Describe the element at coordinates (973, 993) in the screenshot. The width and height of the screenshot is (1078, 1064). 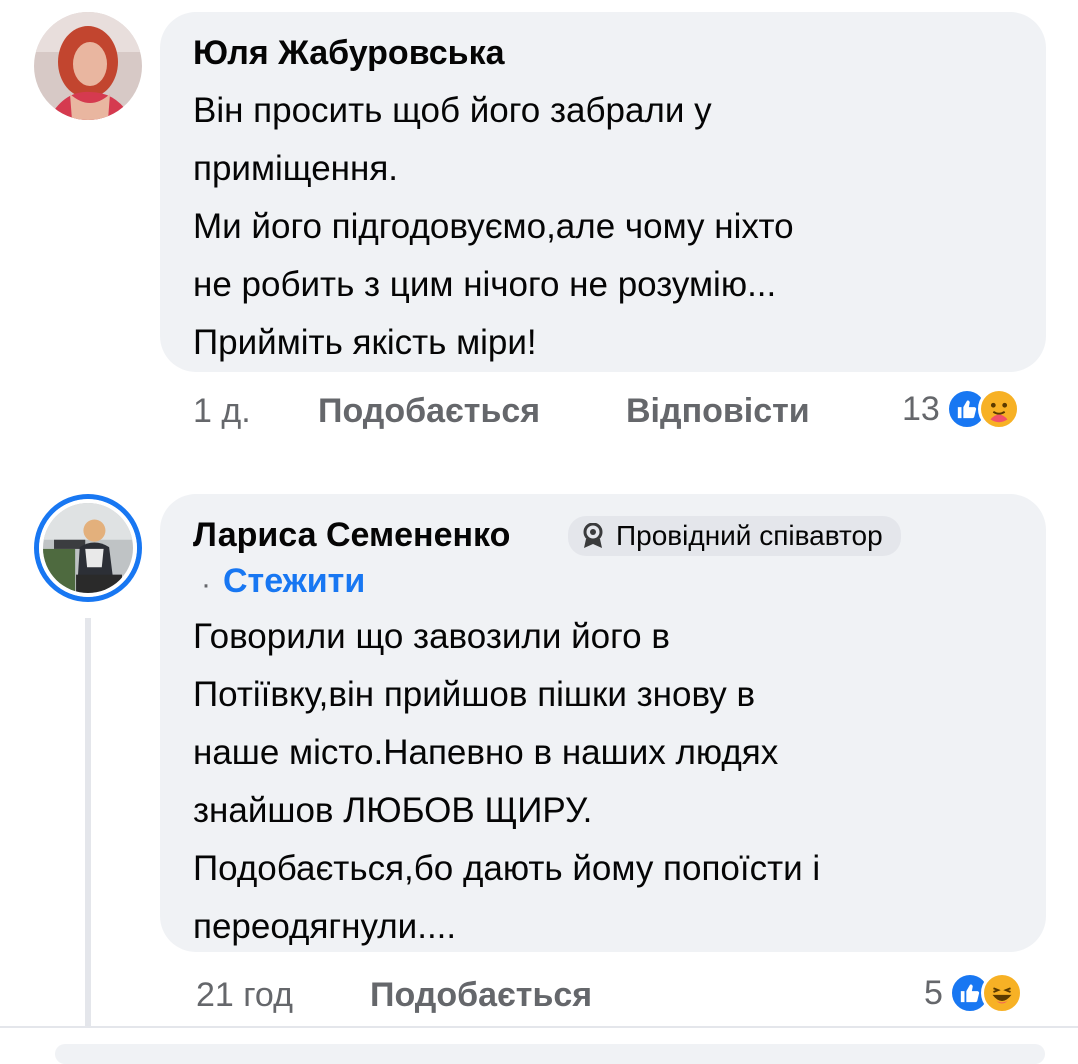
I see `reaction-summary: 5` at that location.